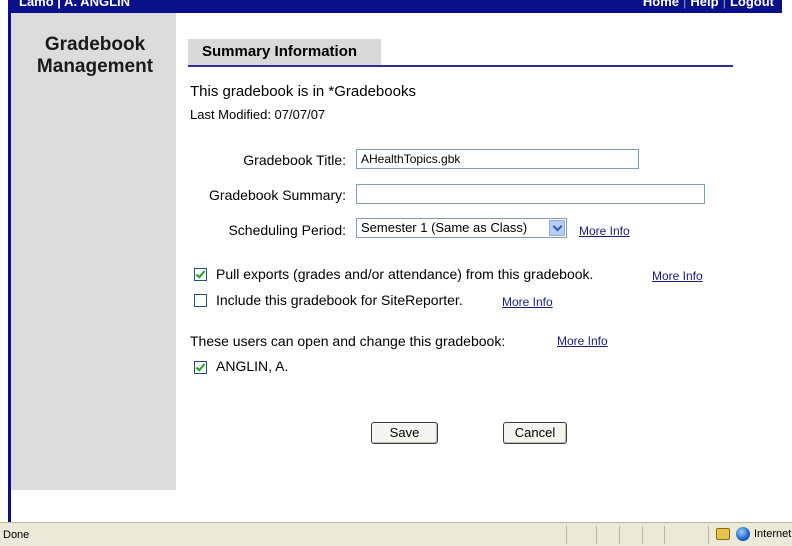 The width and height of the screenshot is (792, 546). What do you see at coordinates (530, 194) in the screenshot?
I see `gradebook-summary-input` at bounding box center [530, 194].